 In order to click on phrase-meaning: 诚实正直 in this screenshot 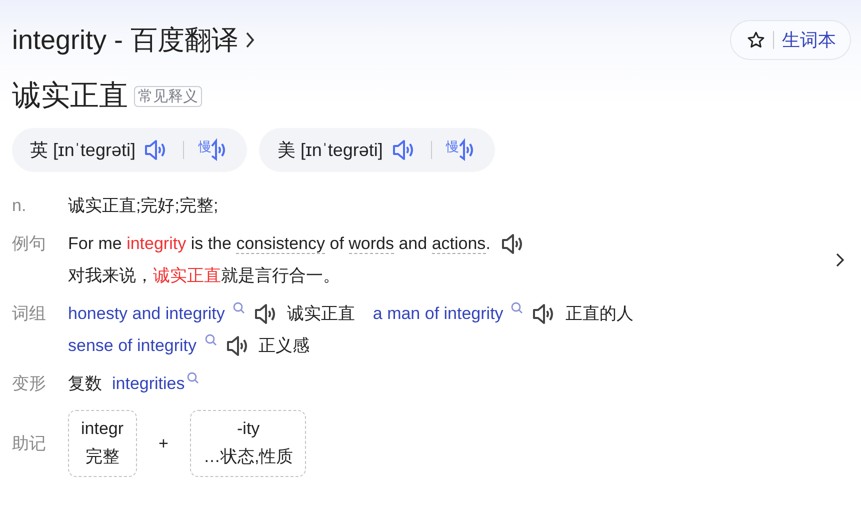, I will do `click(320, 314)`.